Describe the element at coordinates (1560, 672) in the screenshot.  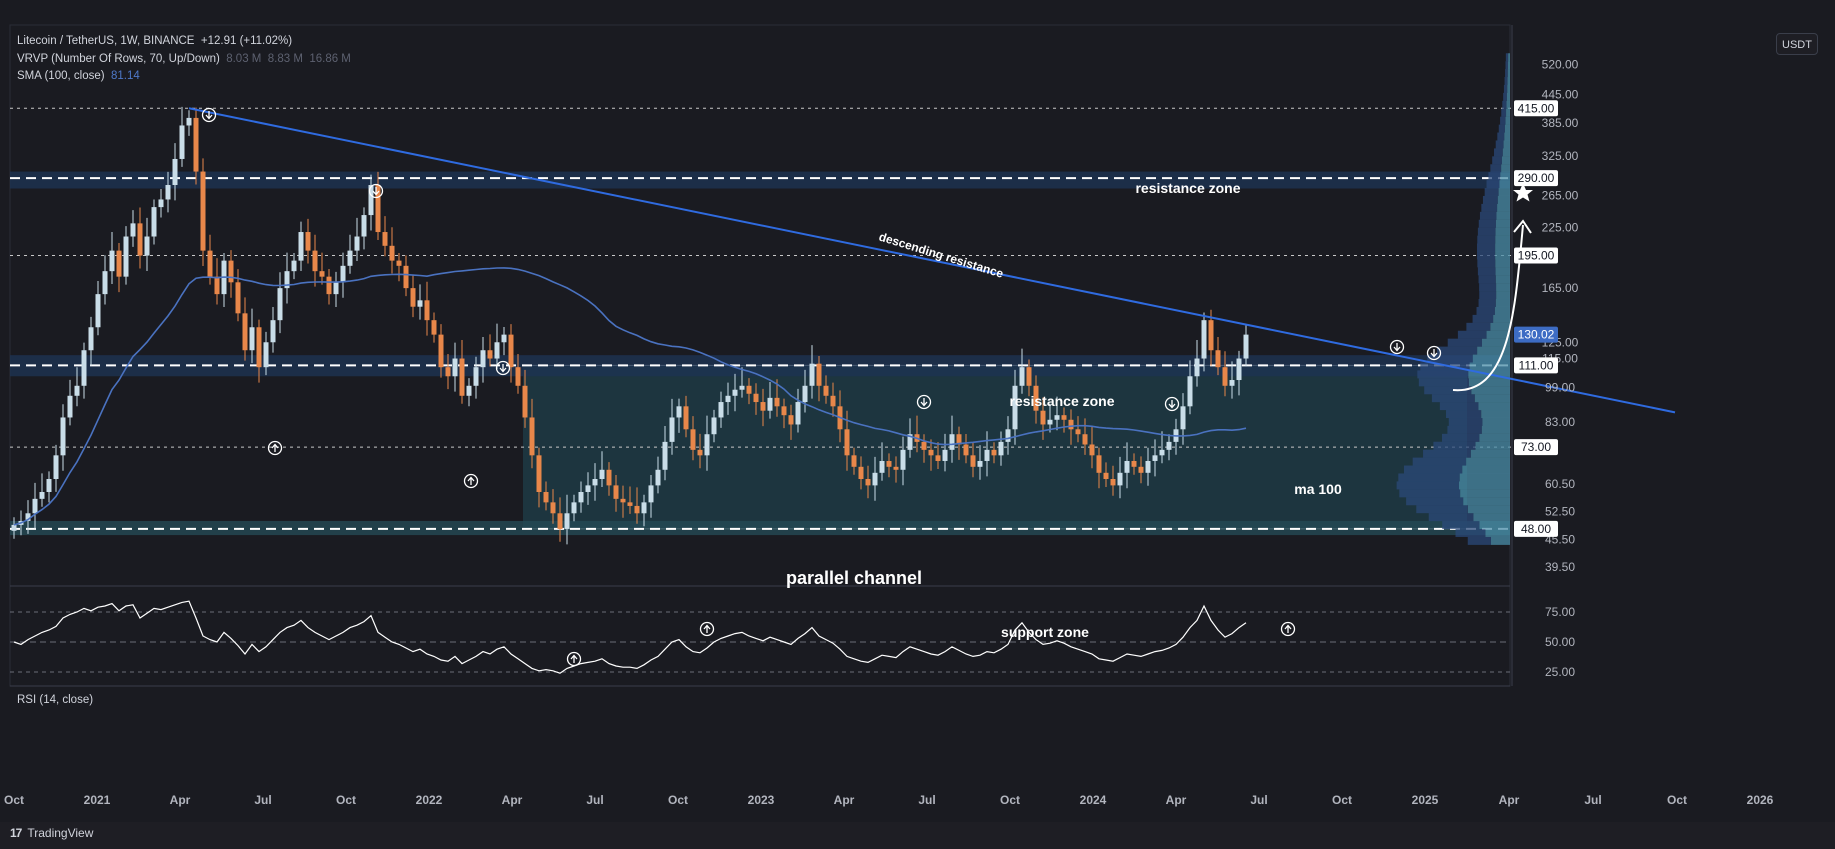
I see `rsi-tick-label: 25.00` at that location.